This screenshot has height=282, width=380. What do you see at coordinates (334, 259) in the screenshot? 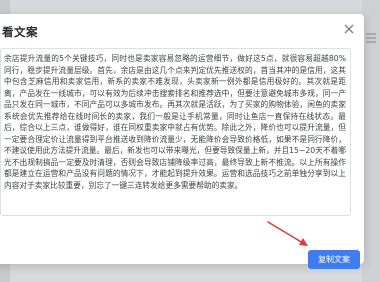
I see `copy-text-button: 复制文案` at bounding box center [334, 259].